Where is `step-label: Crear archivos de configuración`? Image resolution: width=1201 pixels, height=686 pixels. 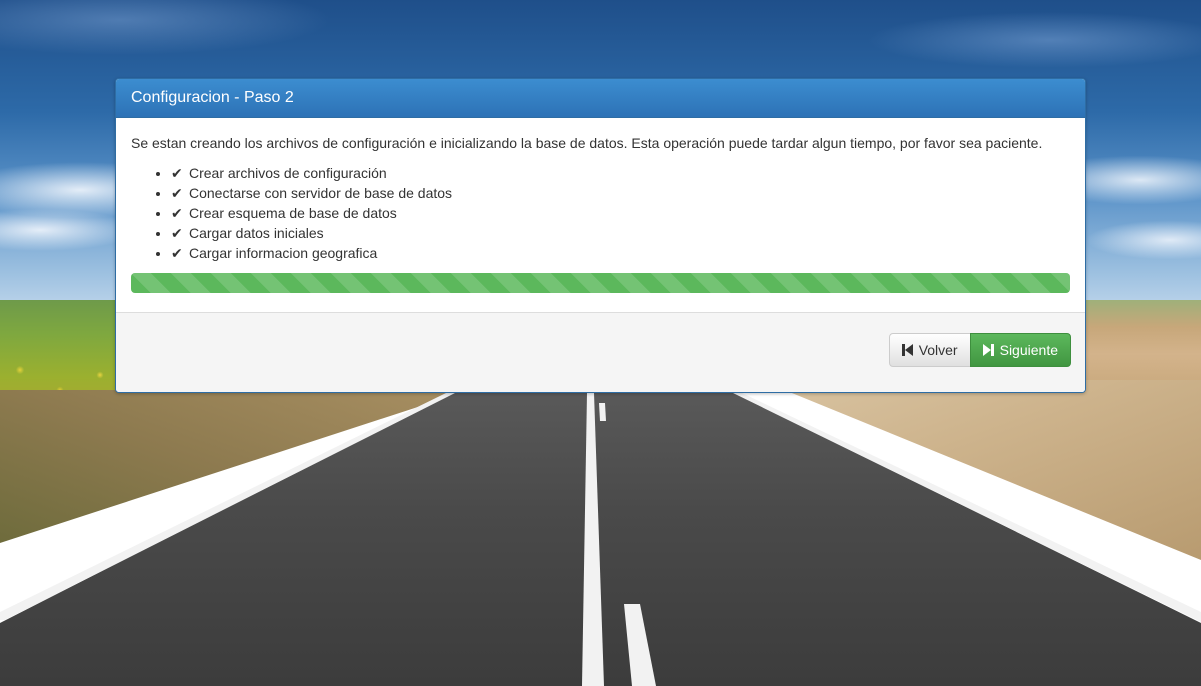
step-label: Crear archivos de configuración is located at coordinates (288, 173).